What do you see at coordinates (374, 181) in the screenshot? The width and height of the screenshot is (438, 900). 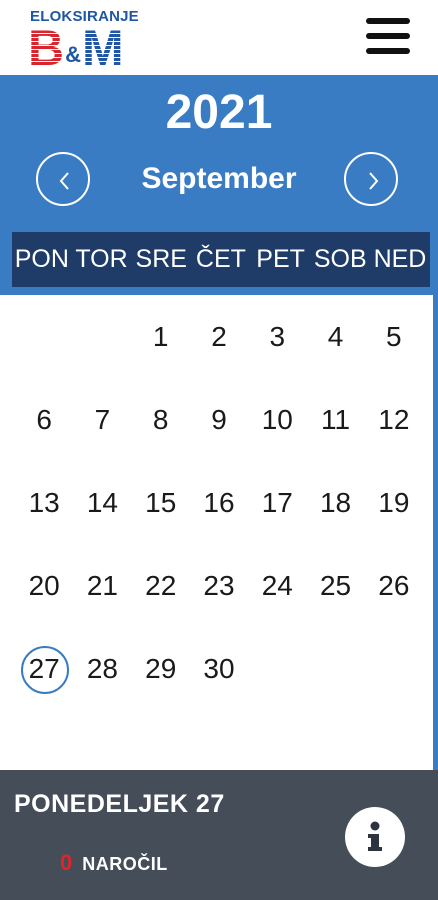 I see `chevron-right-icon` at bounding box center [374, 181].